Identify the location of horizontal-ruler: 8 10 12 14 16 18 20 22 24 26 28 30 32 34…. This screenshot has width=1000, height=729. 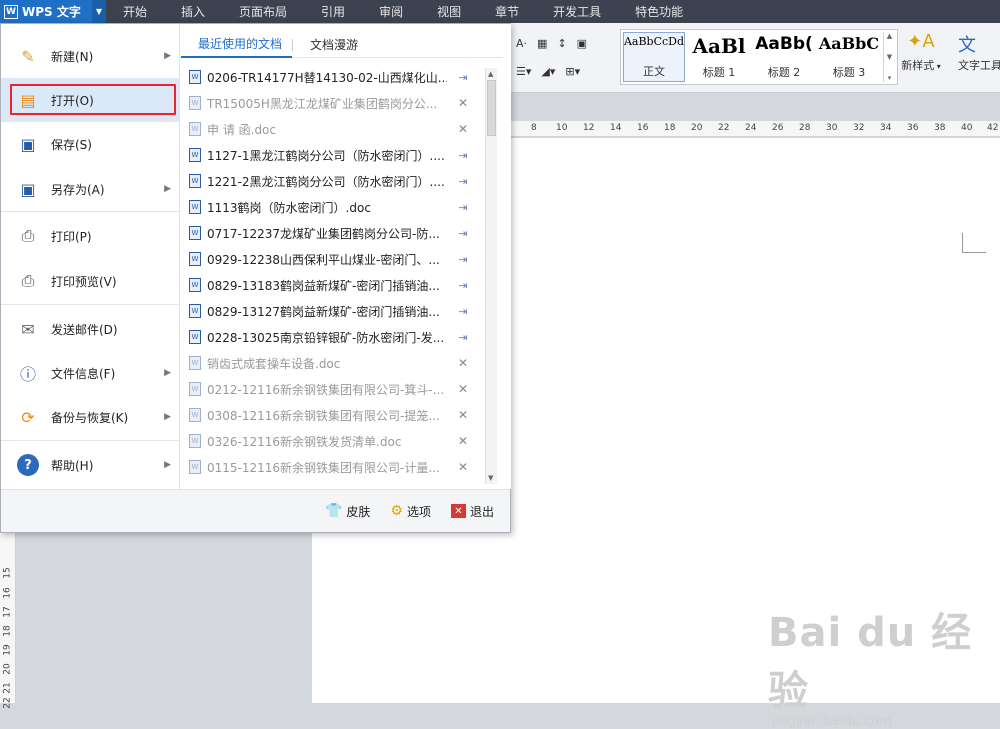
(755, 129).